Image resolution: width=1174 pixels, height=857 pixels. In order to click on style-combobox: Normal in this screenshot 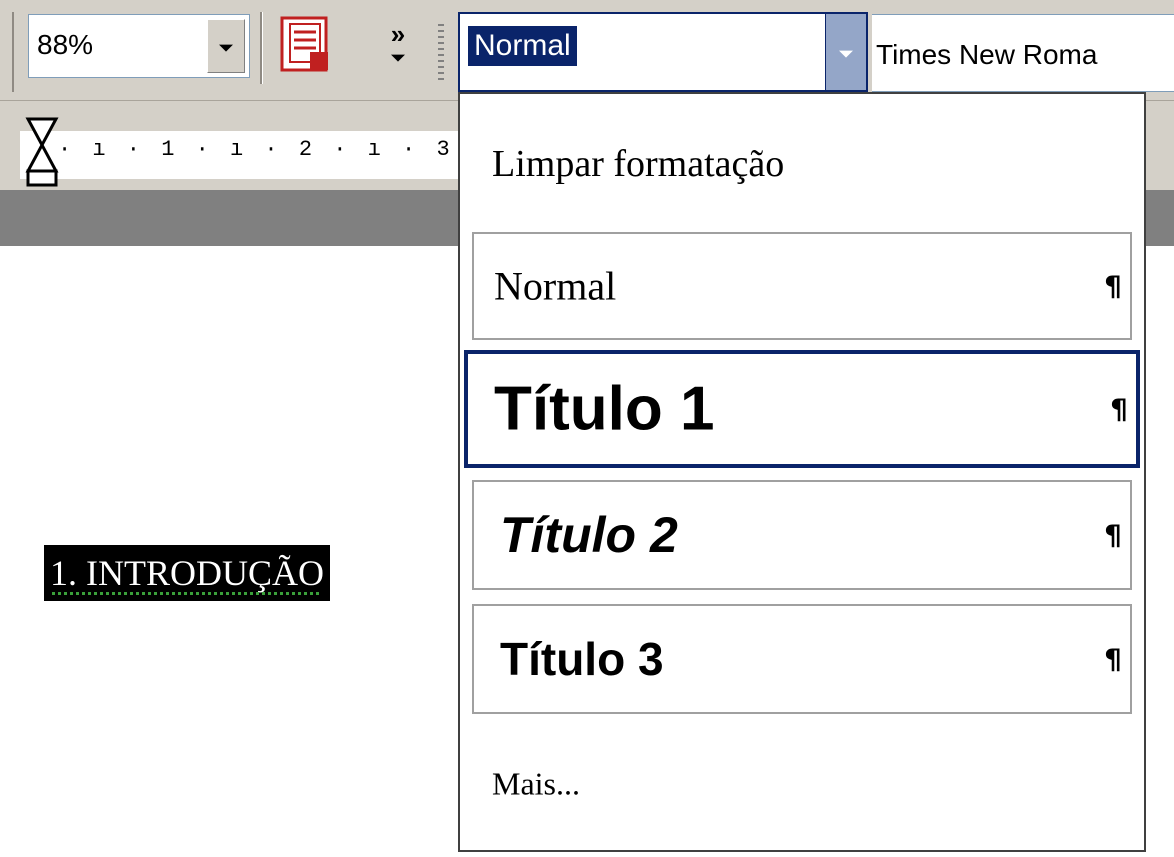, I will do `click(663, 52)`.